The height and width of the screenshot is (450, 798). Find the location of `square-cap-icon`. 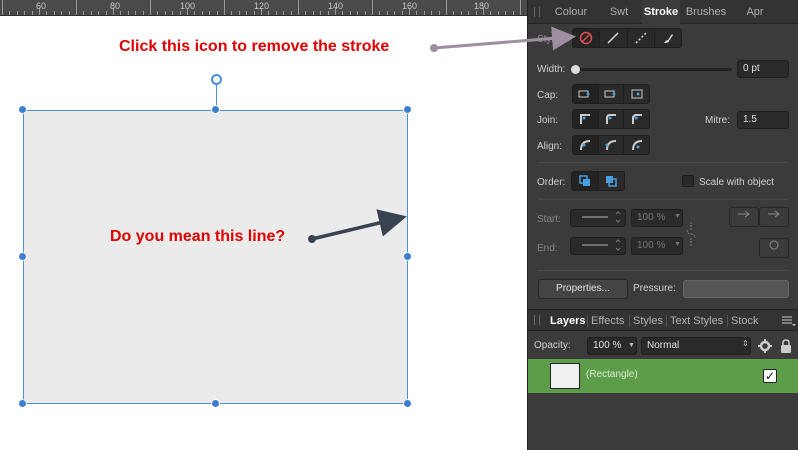

square-cap-icon is located at coordinates (637, 94).